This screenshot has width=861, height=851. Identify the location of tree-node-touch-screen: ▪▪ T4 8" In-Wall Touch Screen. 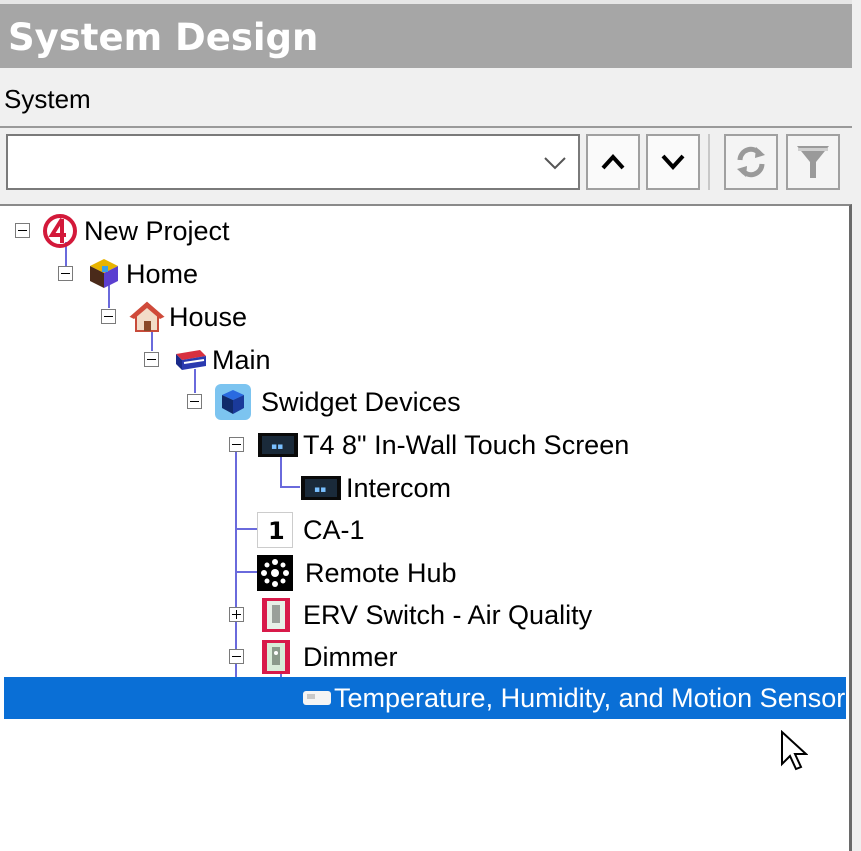
(443, 445).